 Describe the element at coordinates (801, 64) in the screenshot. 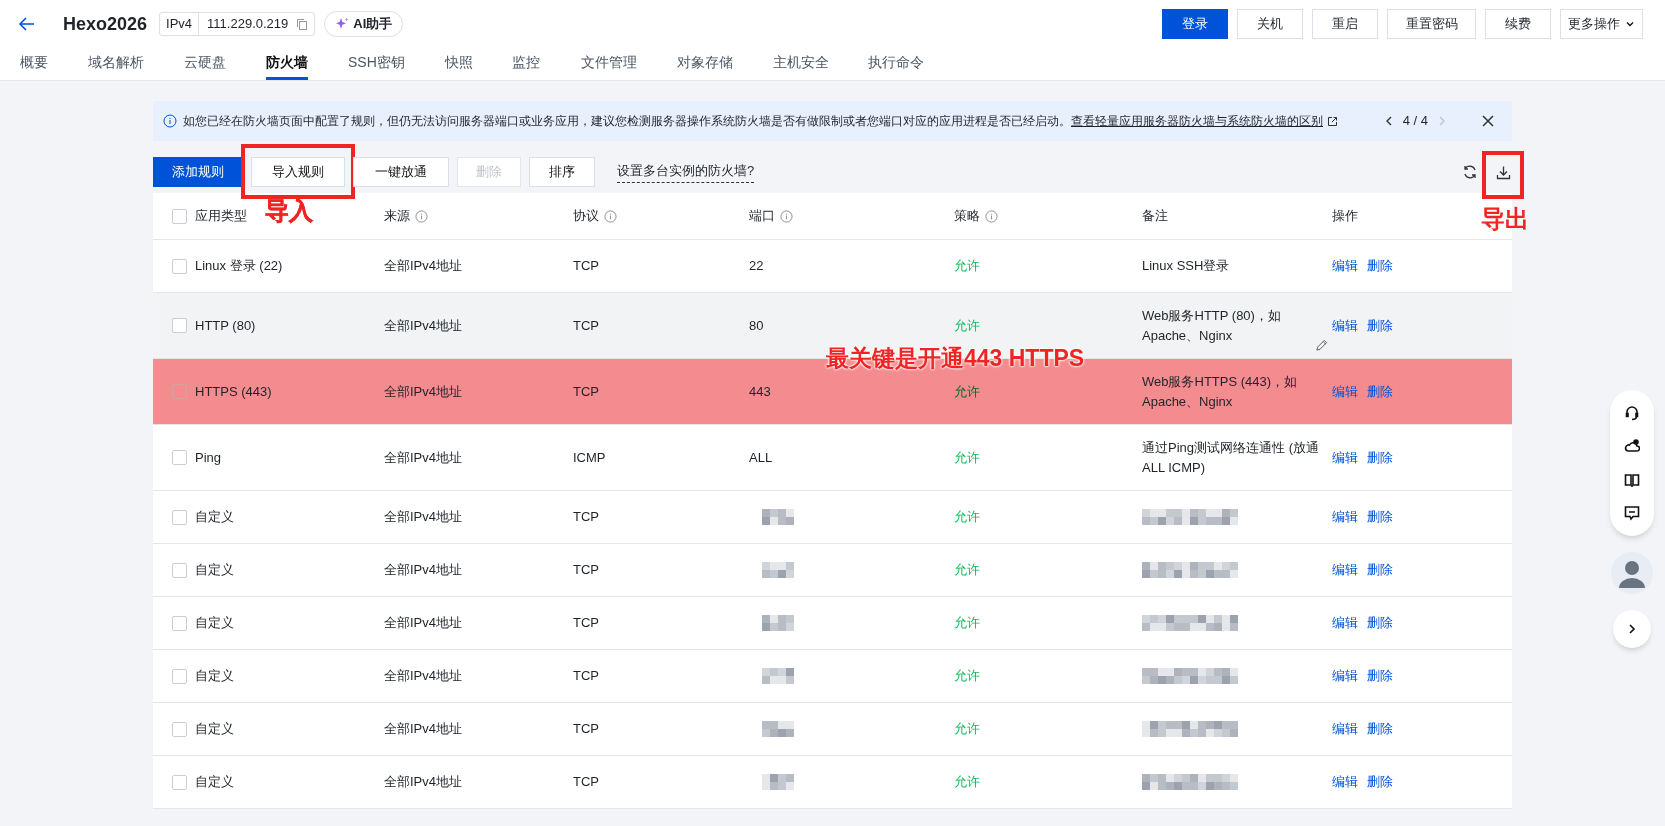

I see `tab: 主机安全` at that location.